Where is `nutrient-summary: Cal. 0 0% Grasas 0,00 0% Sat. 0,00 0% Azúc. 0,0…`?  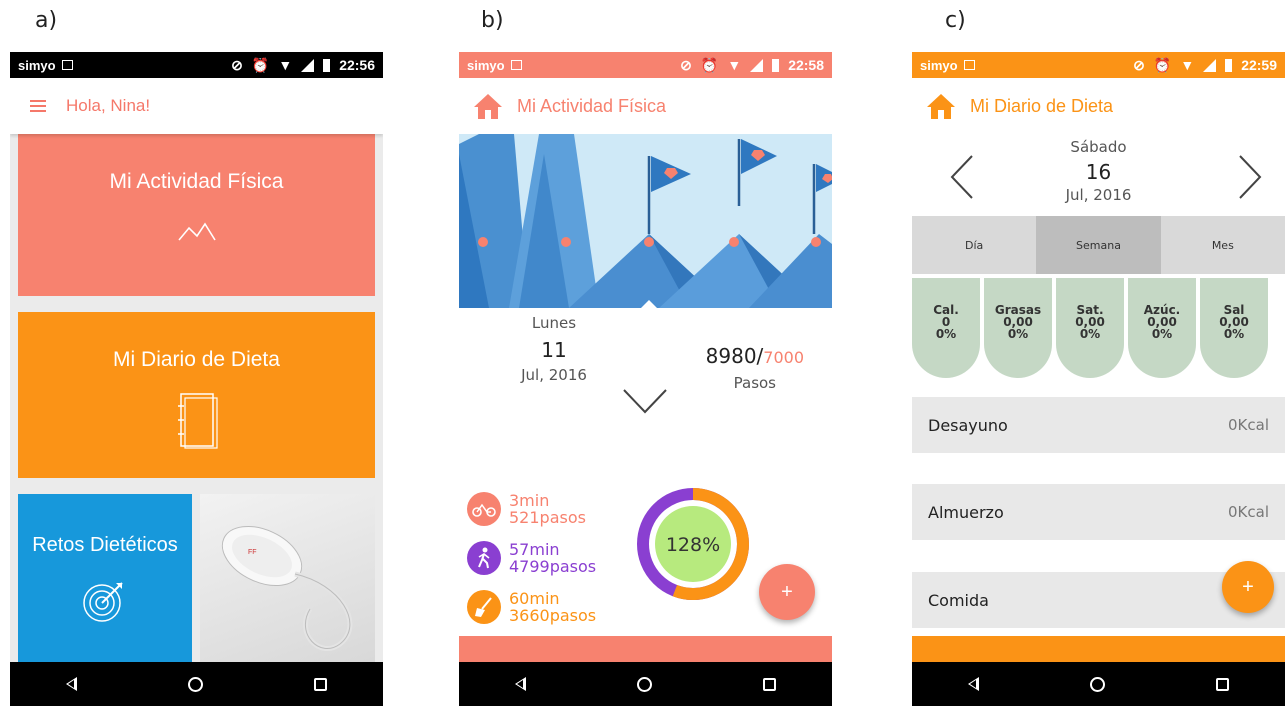
nutrient-summary: Cal. 0 0% Grasas 0,00 0% Sat. 0,00 0% Azúc. 0,0… is located at coordinates (1098, 328).